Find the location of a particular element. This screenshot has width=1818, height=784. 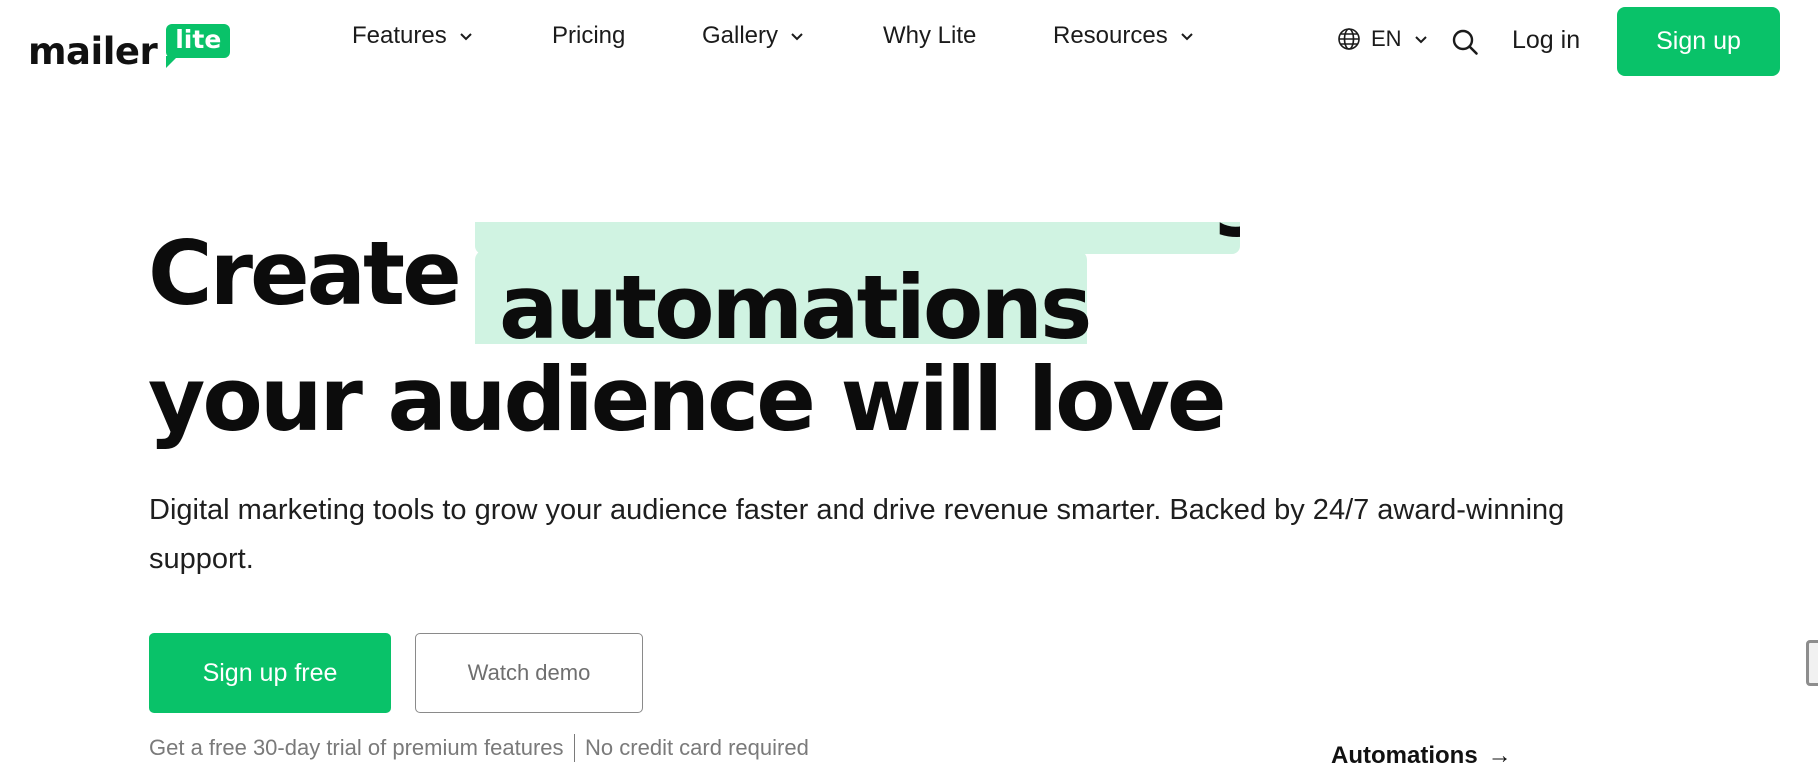

nav-item-resources: Resources is located at coordinates (1123, 36).